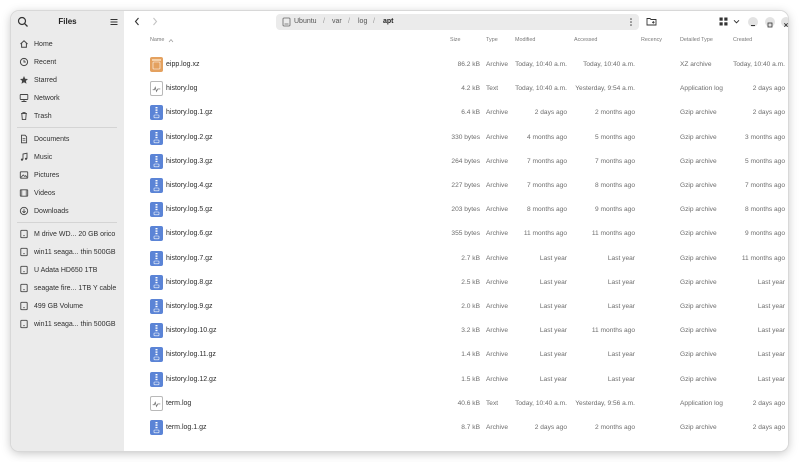 Image resolution: width=800 pixels, height=462 pixels. I want to click on back-arrow-icon, so click(137, 21).